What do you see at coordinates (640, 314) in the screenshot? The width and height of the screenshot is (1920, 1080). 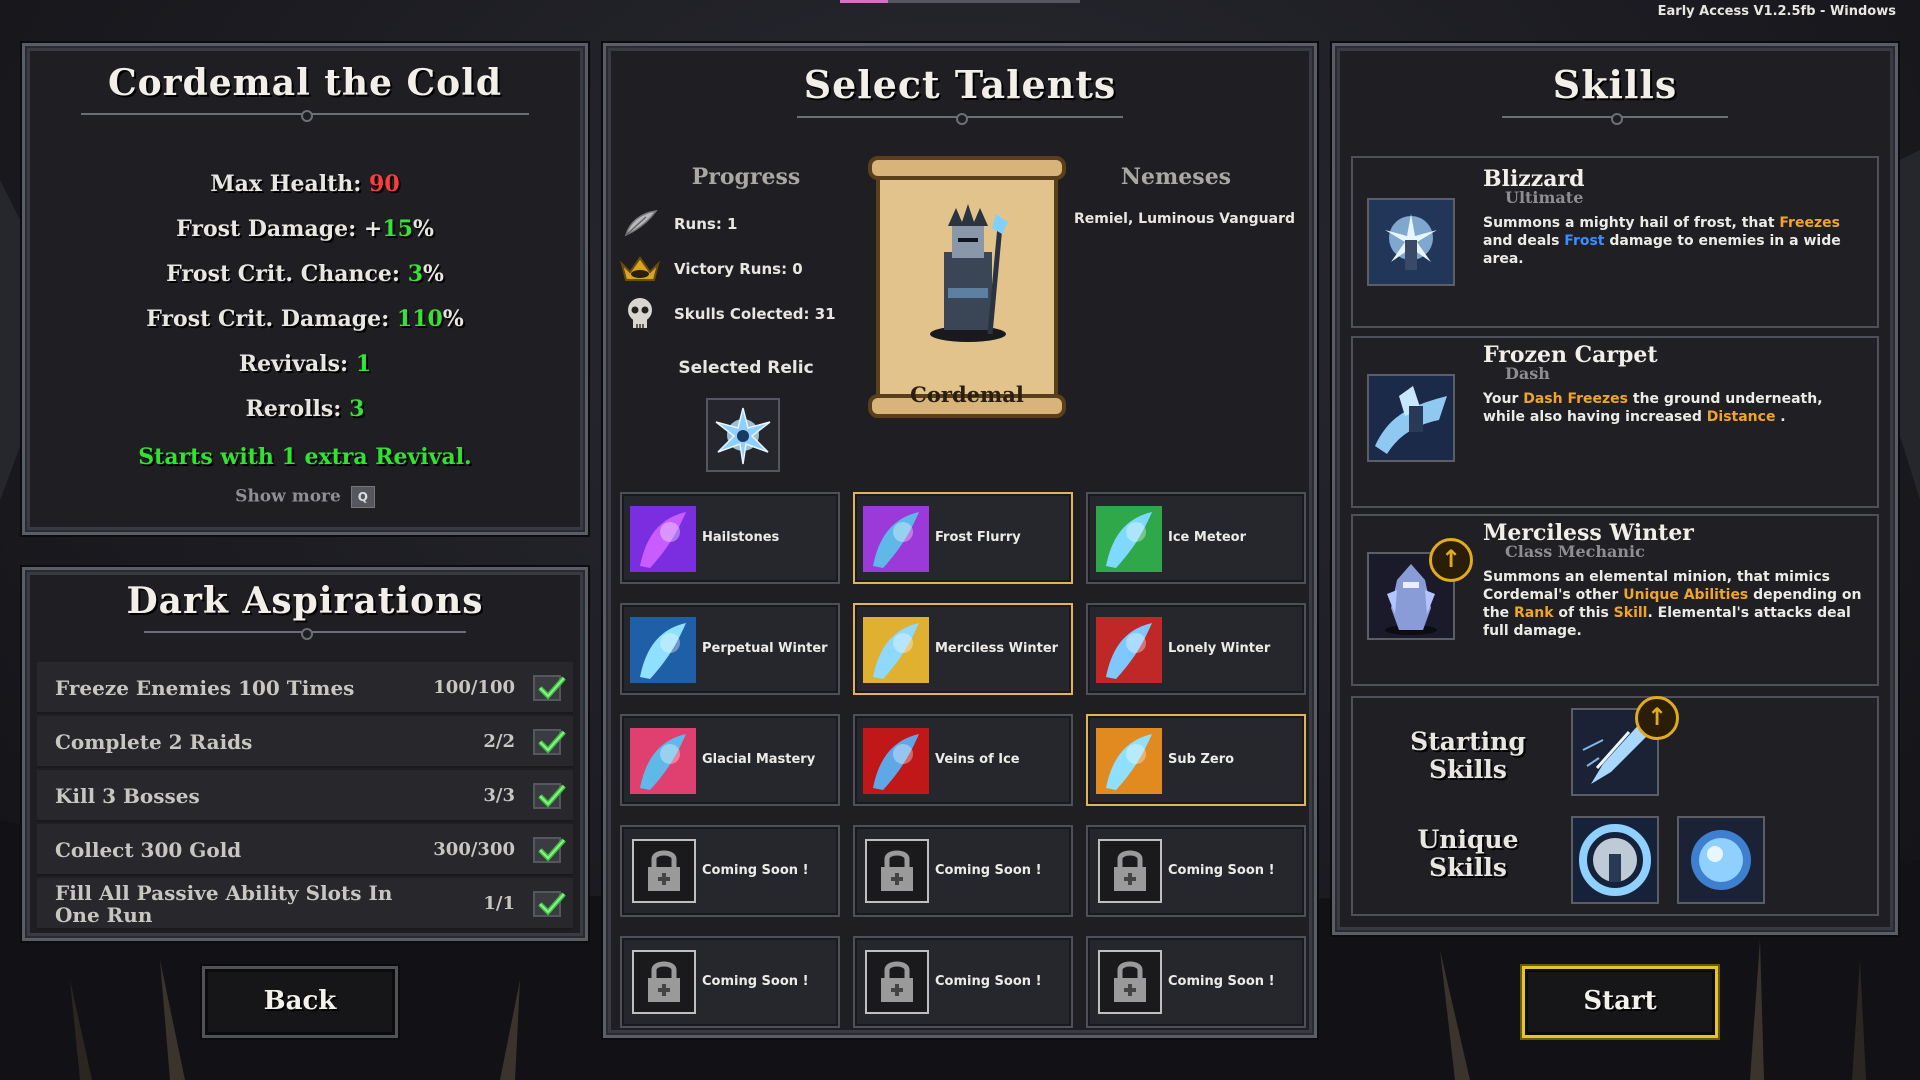 I see `skull-icon` at bounding box center [640, 314].